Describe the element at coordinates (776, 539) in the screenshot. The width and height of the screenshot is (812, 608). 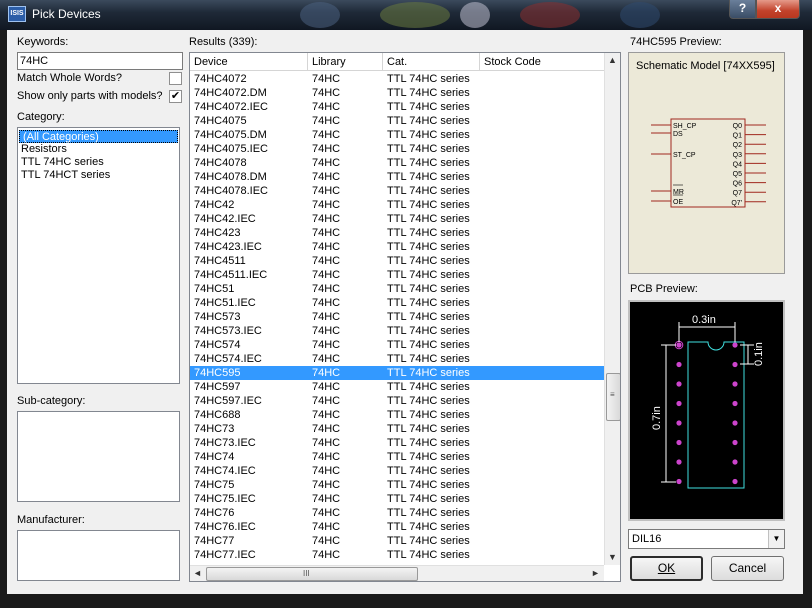
I see `chevron-down-icon: ▼` at that location.